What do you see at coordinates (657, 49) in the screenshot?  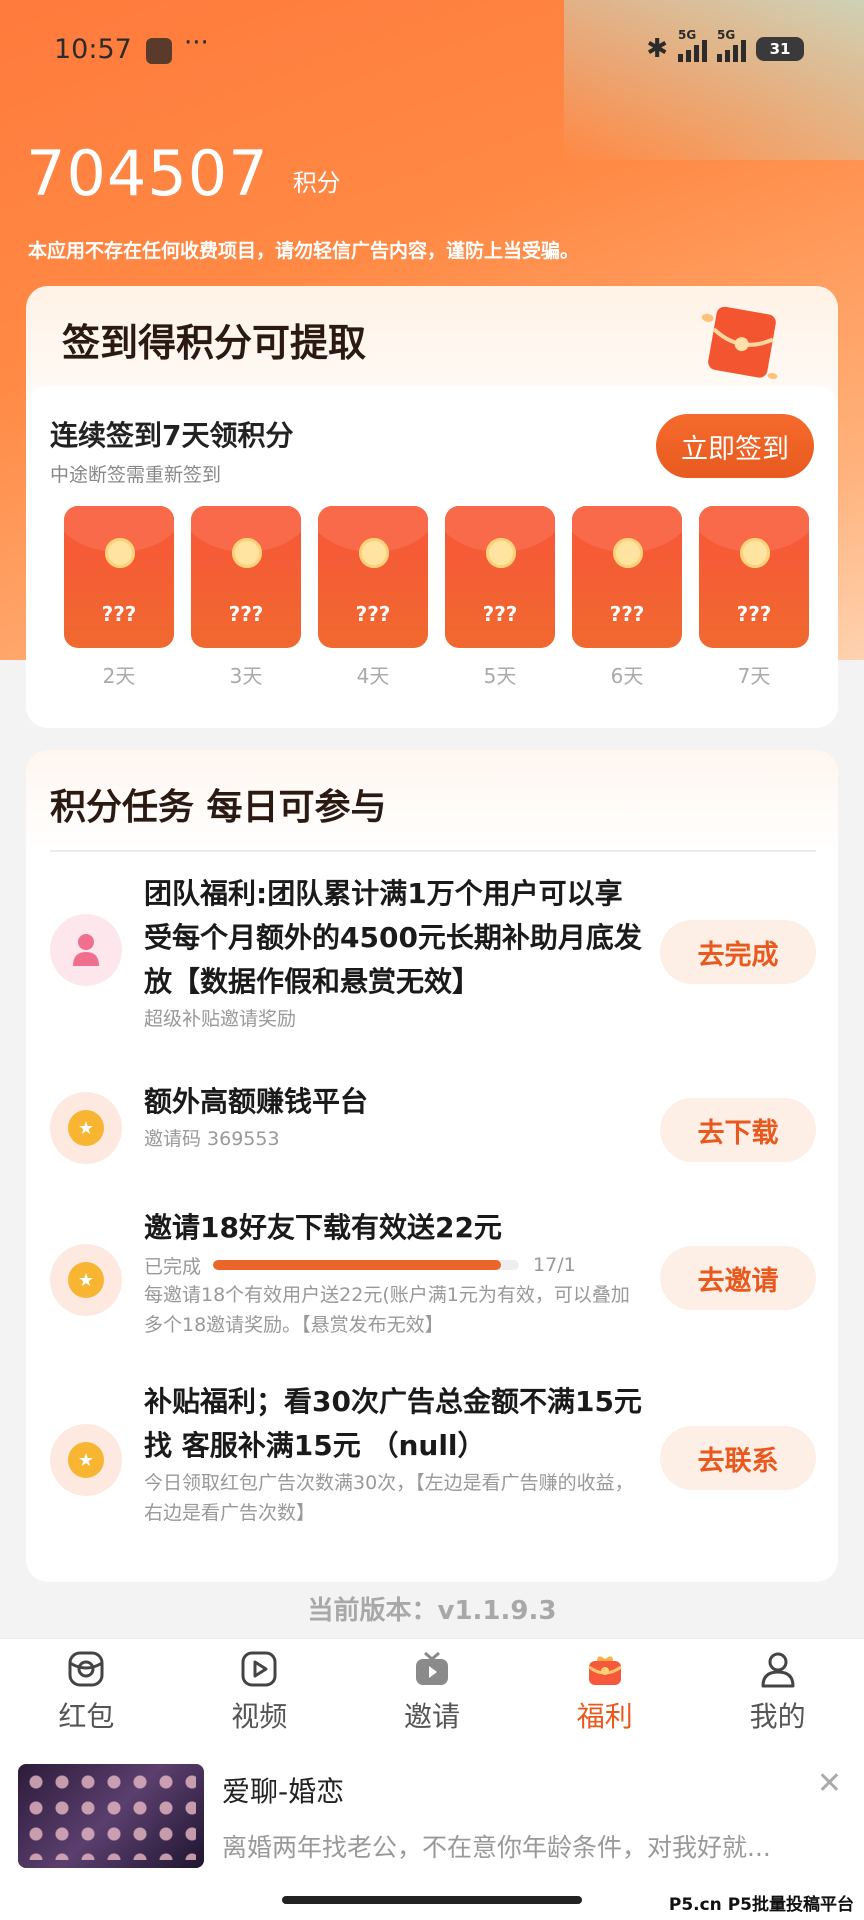 I see `bluetooth-icon: ✱` at bounding box center [657, 49].